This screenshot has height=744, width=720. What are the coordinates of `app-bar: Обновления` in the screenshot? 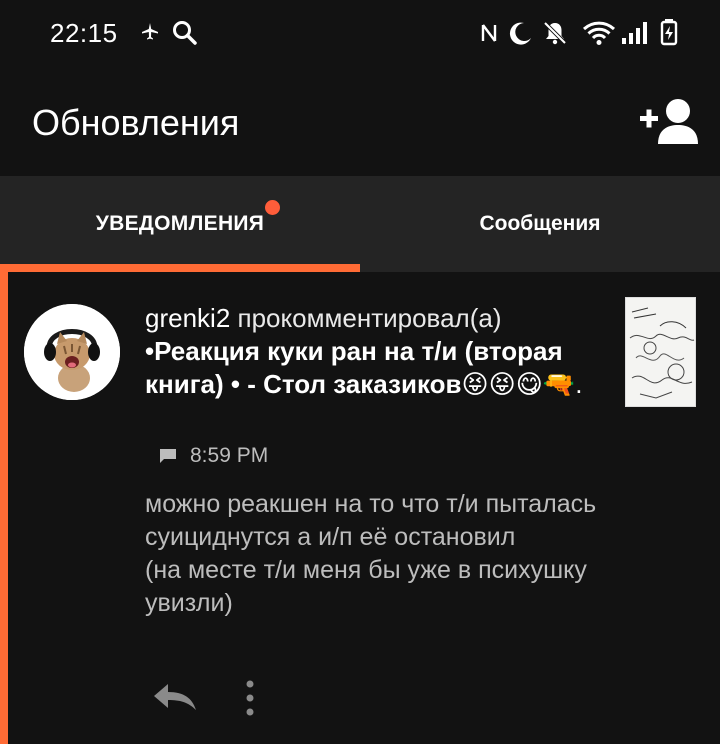 It's located at (360, 121).